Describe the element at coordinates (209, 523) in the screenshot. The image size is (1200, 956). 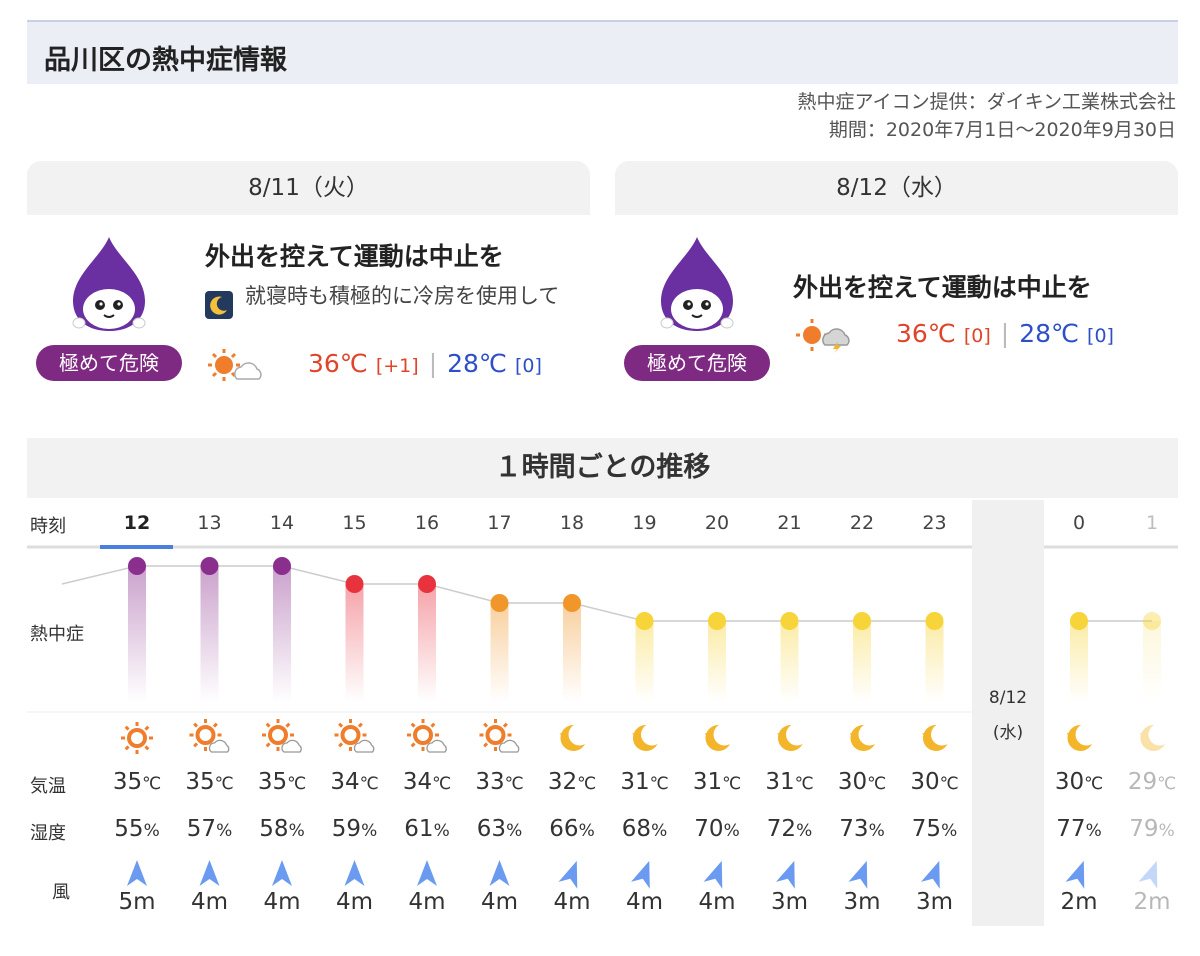
I see `hour-label: 13` at that location.